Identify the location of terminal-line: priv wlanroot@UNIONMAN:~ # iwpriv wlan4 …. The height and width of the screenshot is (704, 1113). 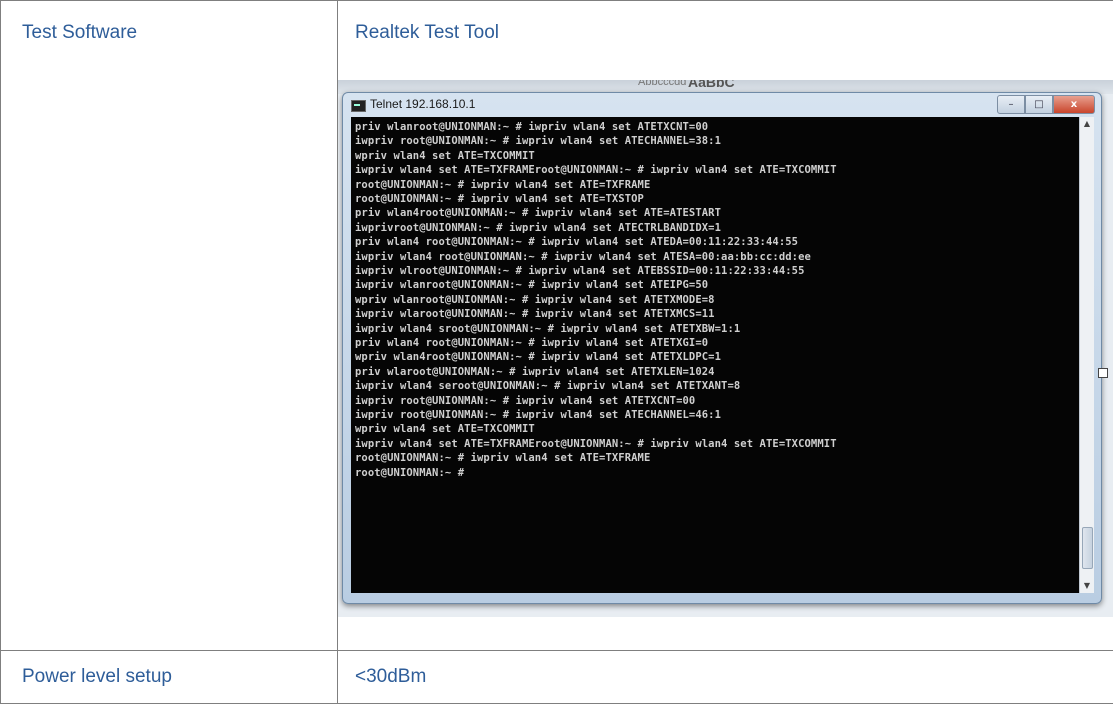
(532, 127).